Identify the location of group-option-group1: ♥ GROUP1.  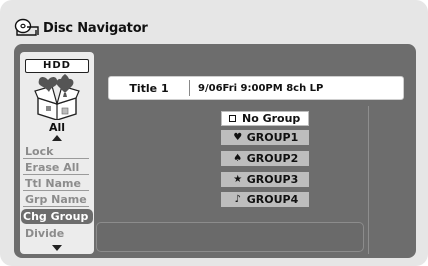
(265, 137).